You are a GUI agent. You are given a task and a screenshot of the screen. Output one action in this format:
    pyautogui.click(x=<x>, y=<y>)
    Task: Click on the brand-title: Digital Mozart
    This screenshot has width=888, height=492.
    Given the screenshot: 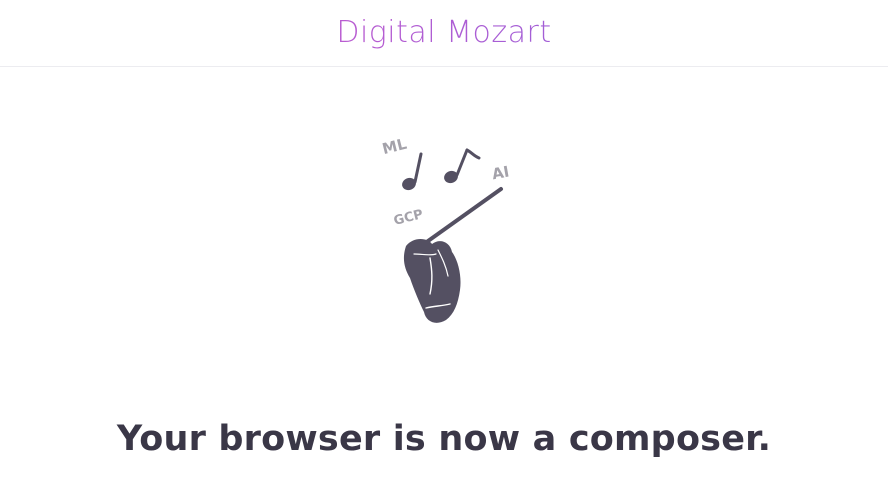 What is the action you would take?
    pyautogui.click(x=444, y=33)
    